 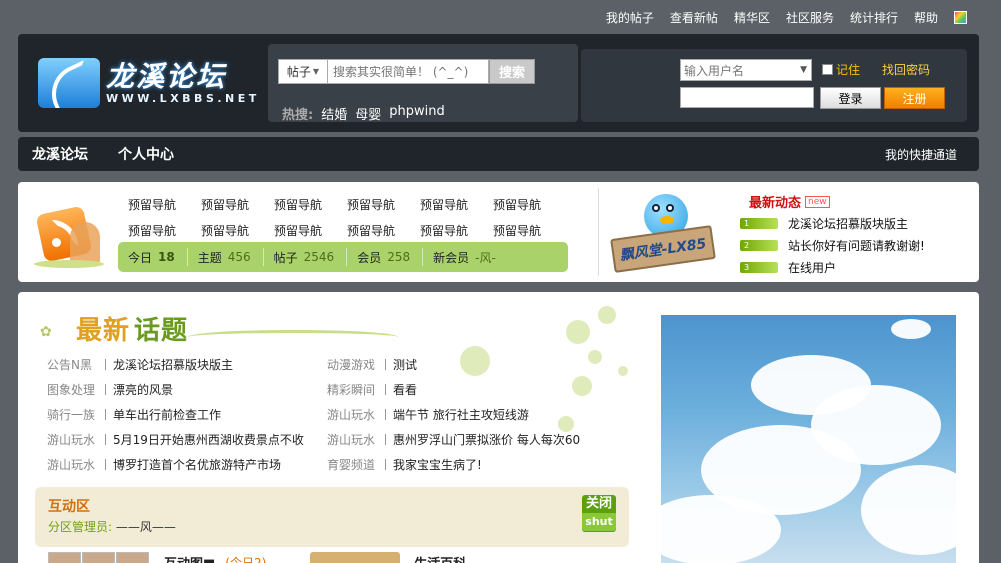 What do you see at coordinates (239, 257) in the screenshot?
I see `stat-topics: 456` at bounding box center [239, 257].